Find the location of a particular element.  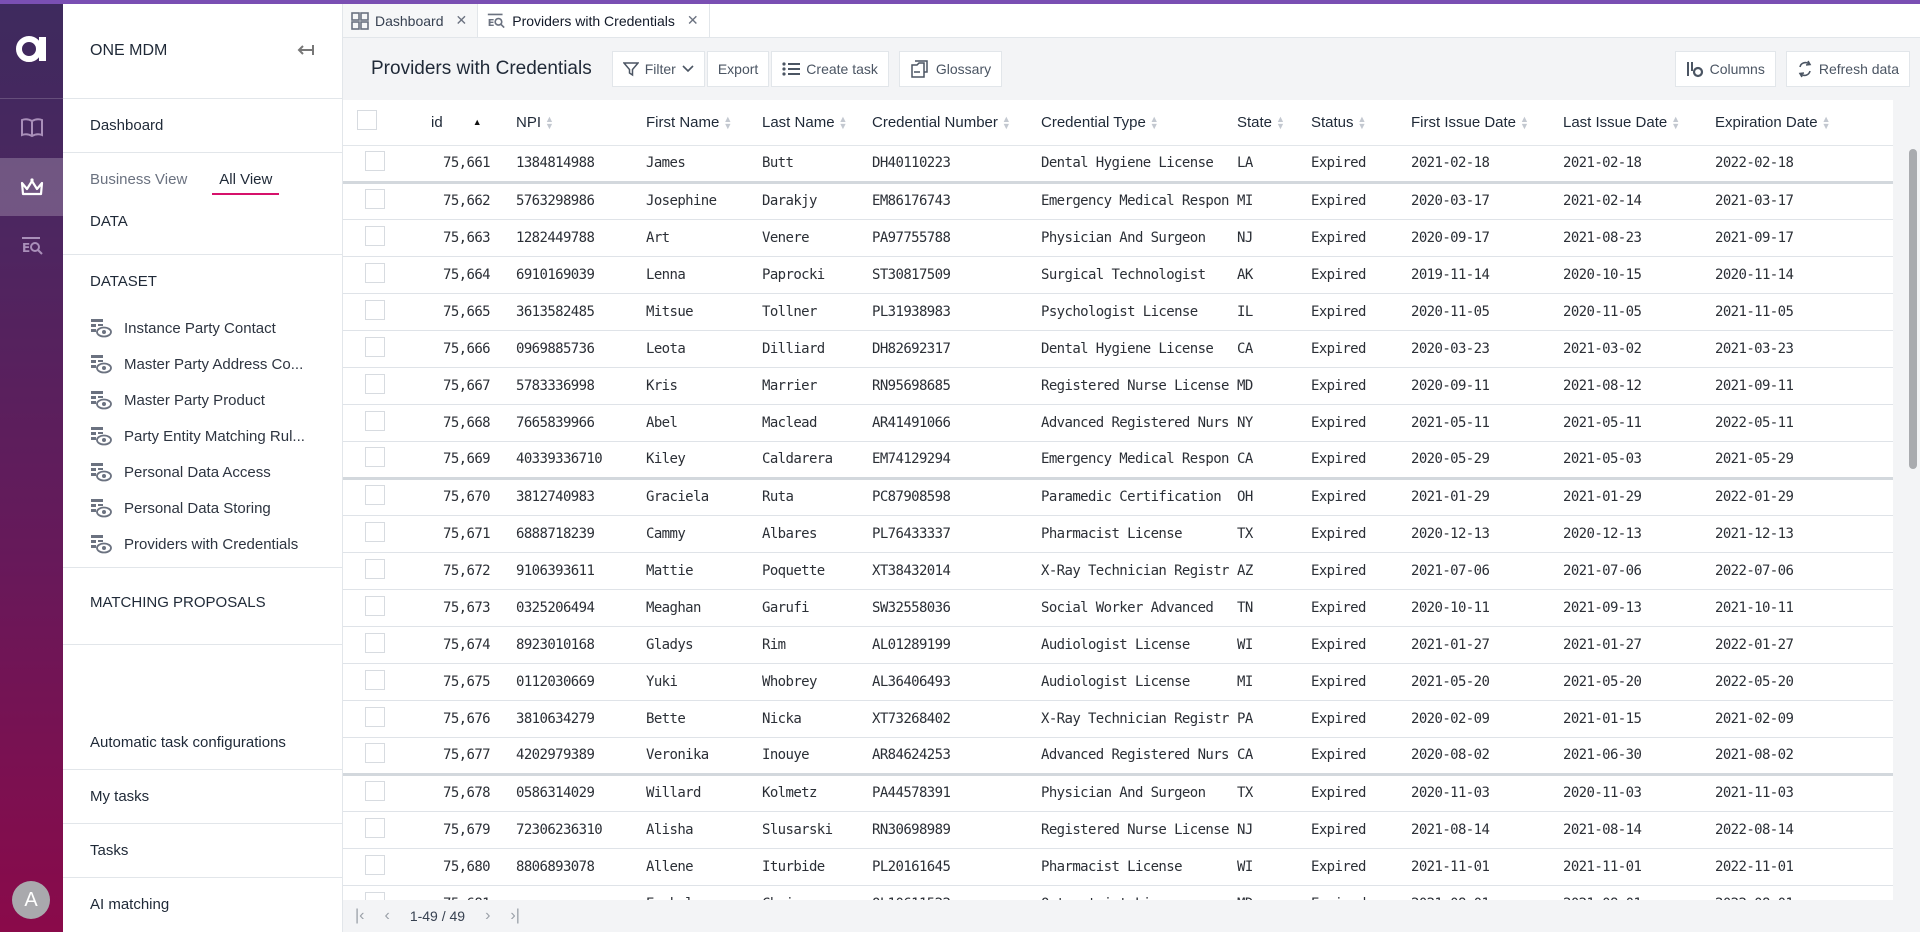

rail-mdm-button is located at coordinates (31, 187).